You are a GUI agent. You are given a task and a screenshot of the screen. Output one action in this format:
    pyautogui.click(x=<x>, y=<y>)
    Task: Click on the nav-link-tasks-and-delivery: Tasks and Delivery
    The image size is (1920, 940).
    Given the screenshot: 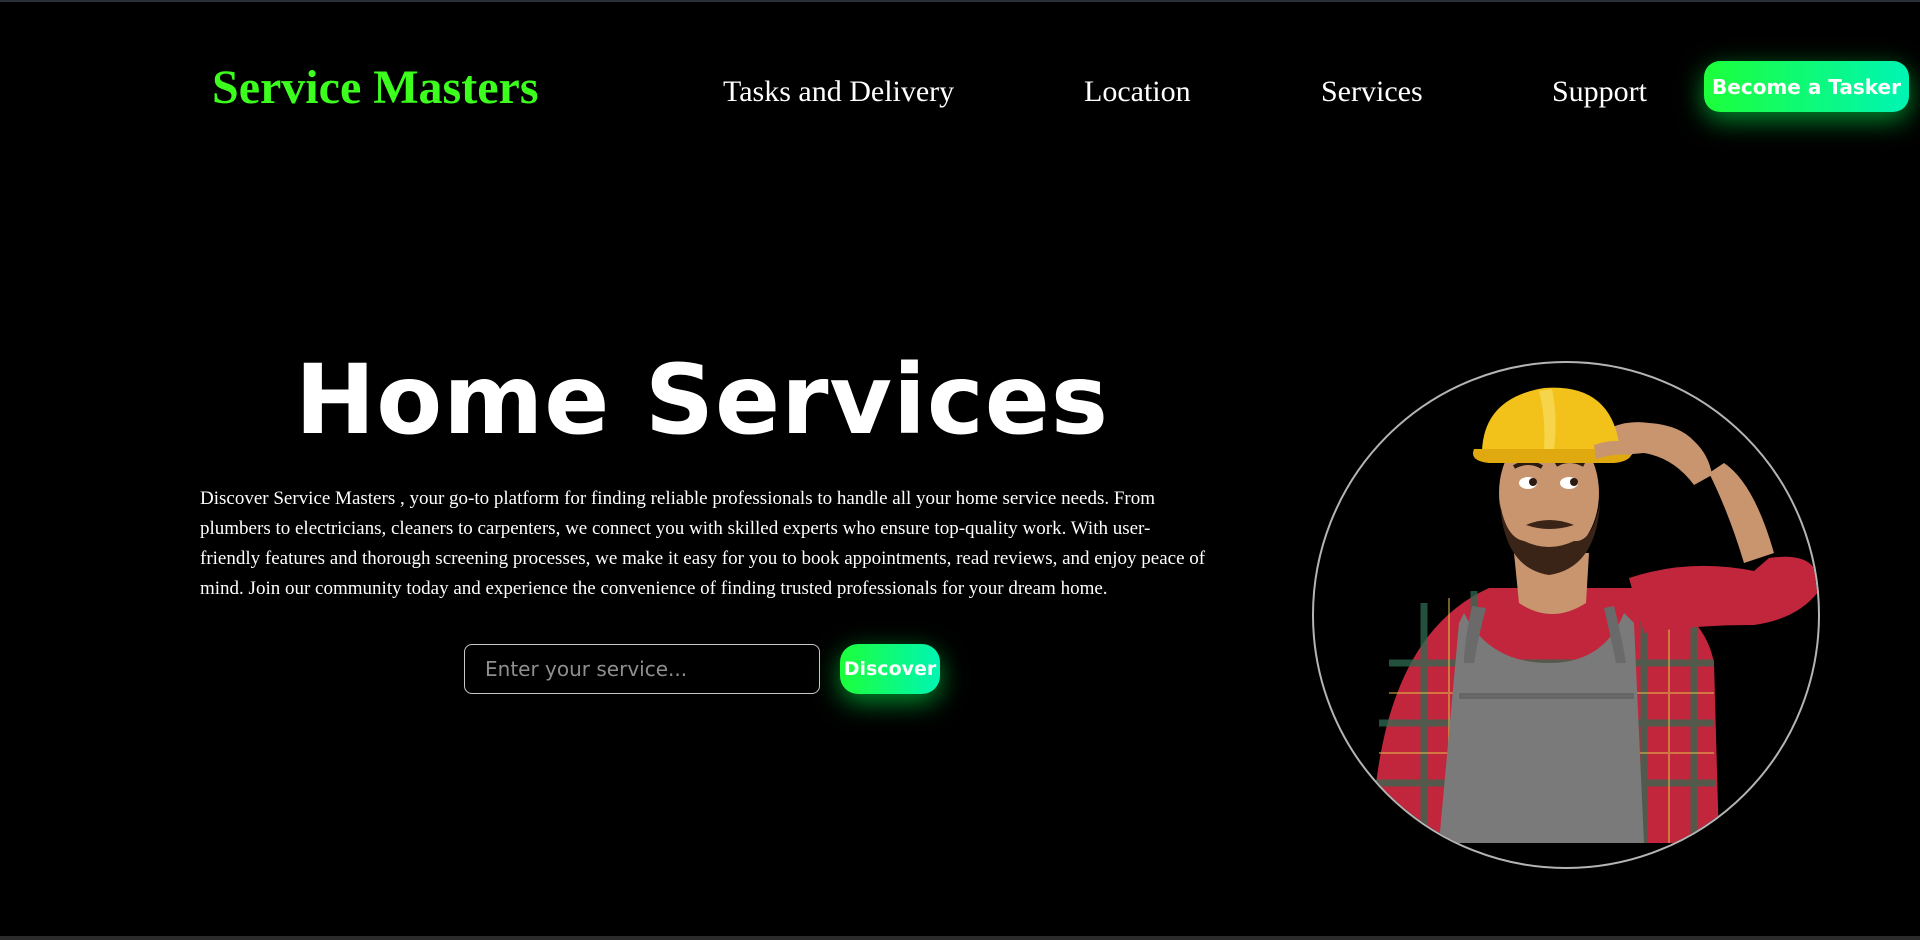 What is the action you would take?
    pyautogui.click(x=838, y=92)
    